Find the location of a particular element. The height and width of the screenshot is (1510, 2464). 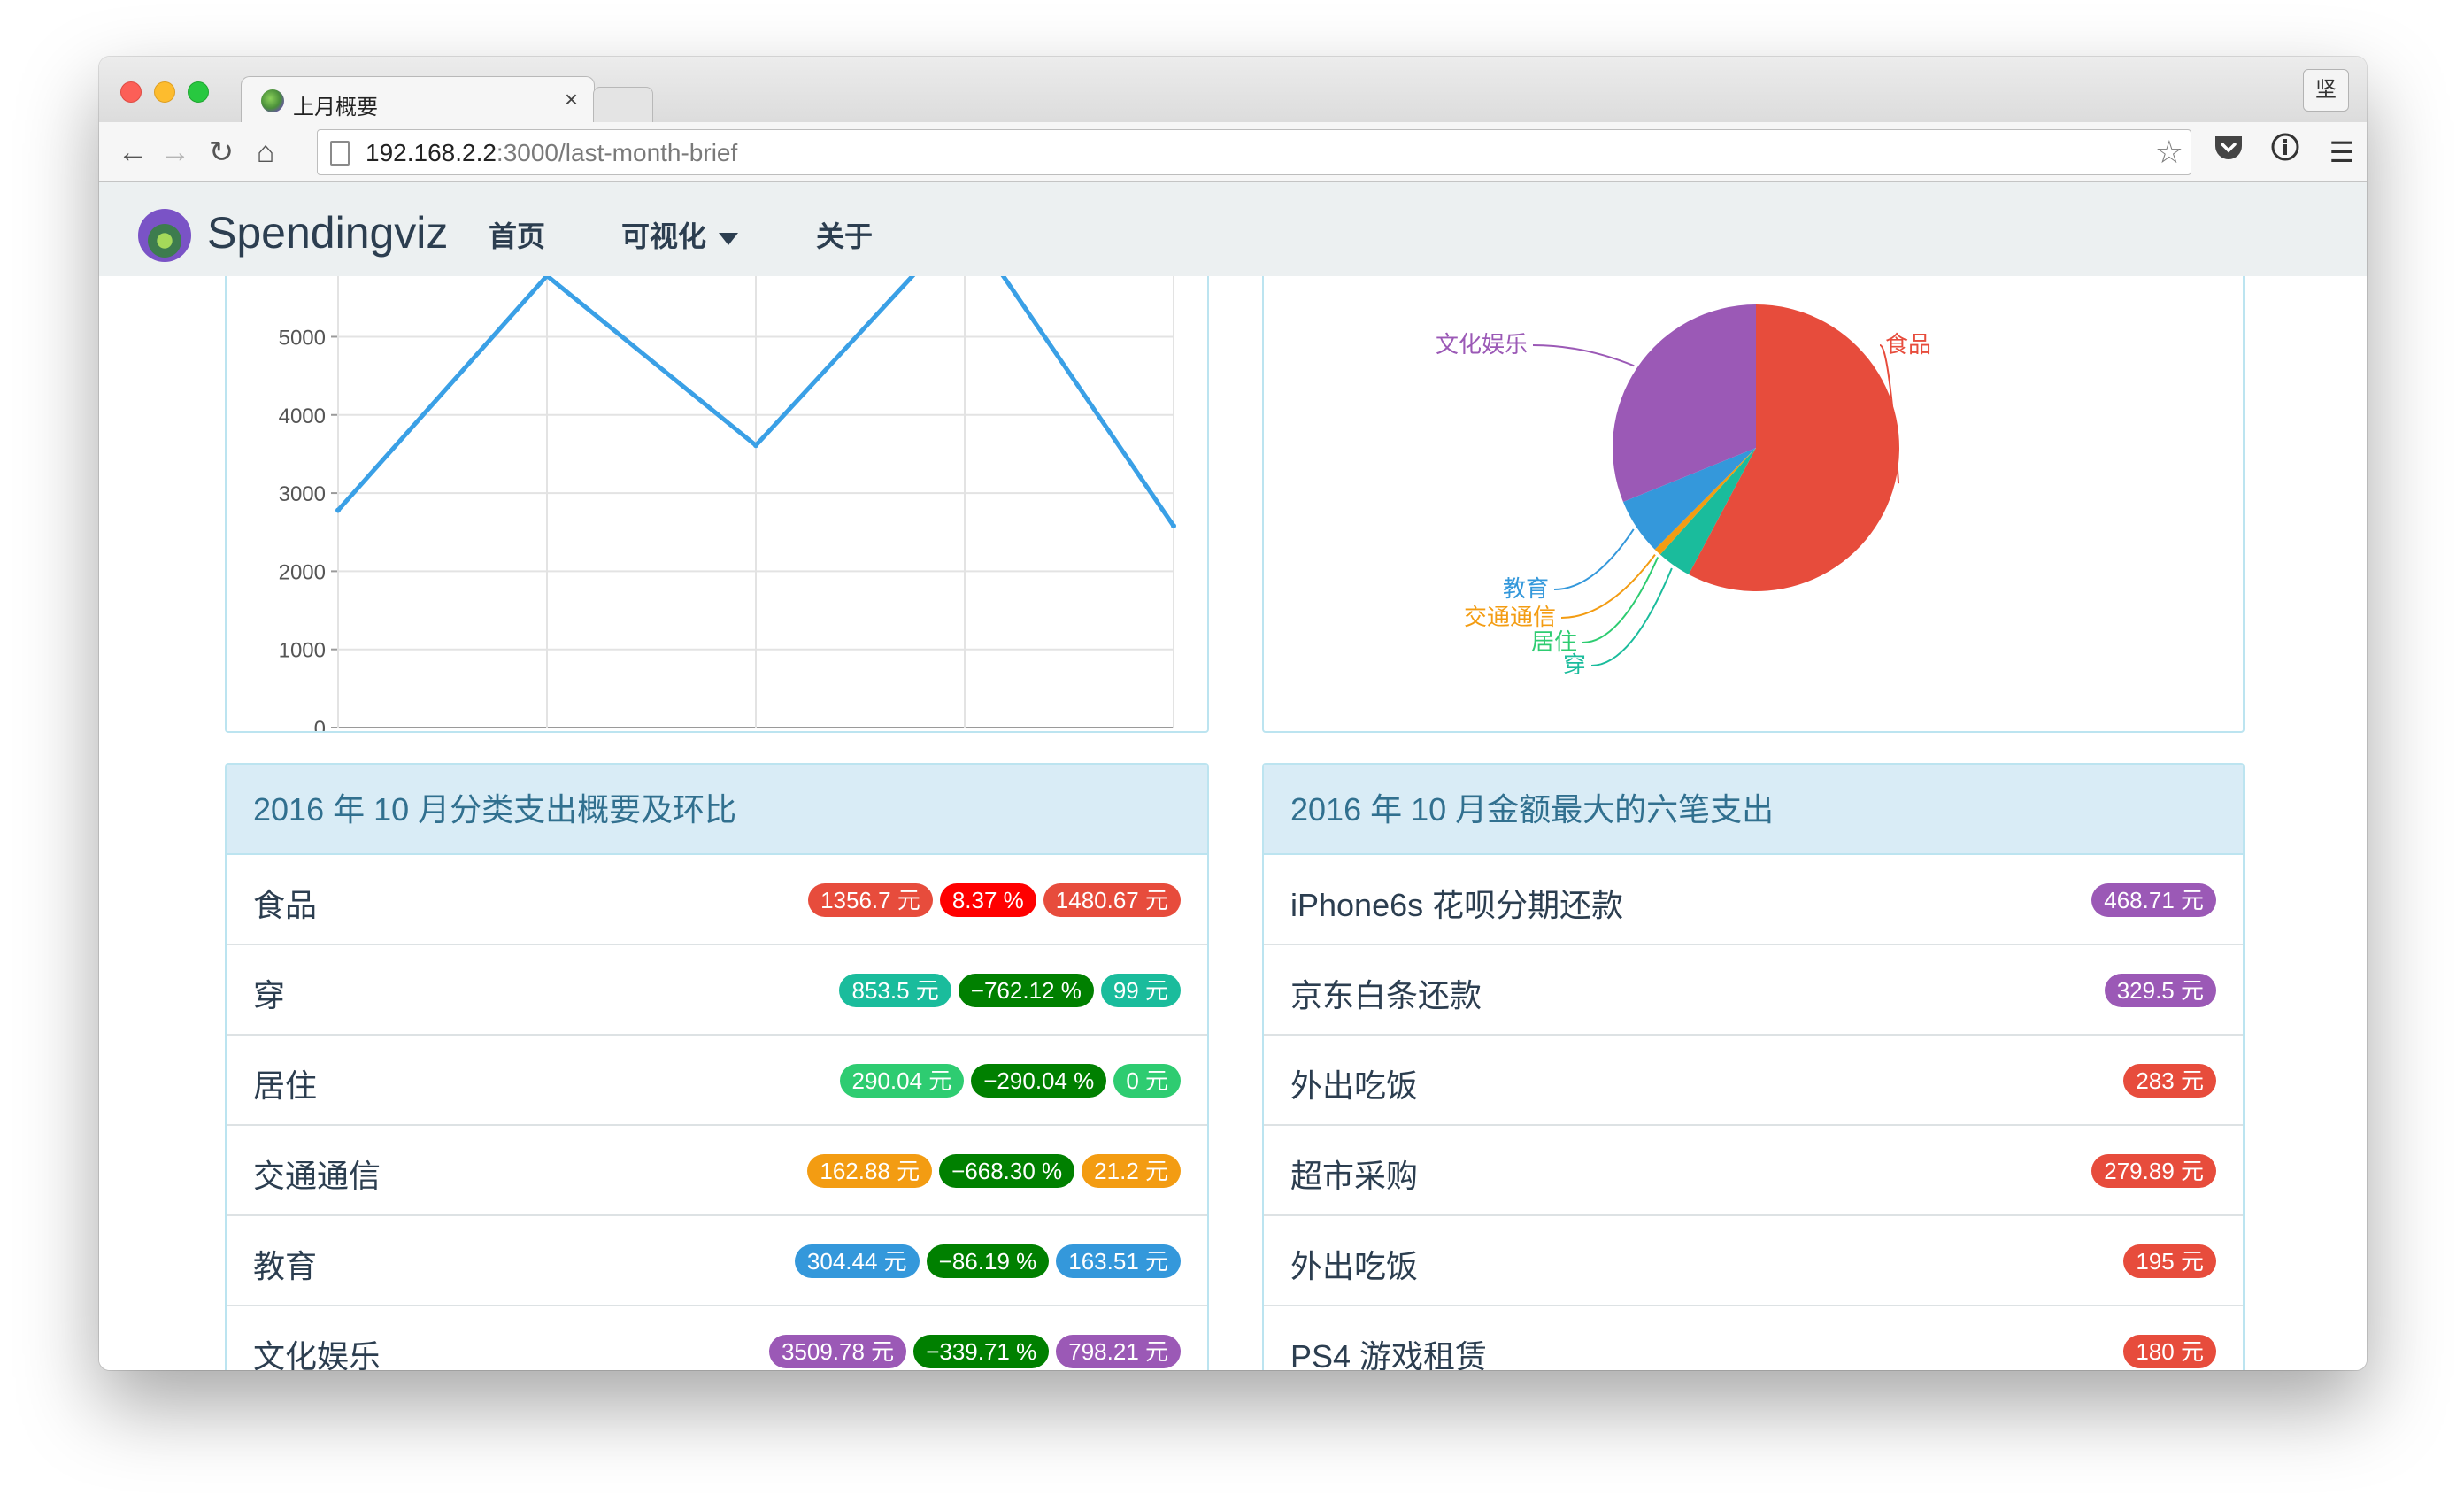

category-label: 交通通信 is located at coordinates (317, 1176).